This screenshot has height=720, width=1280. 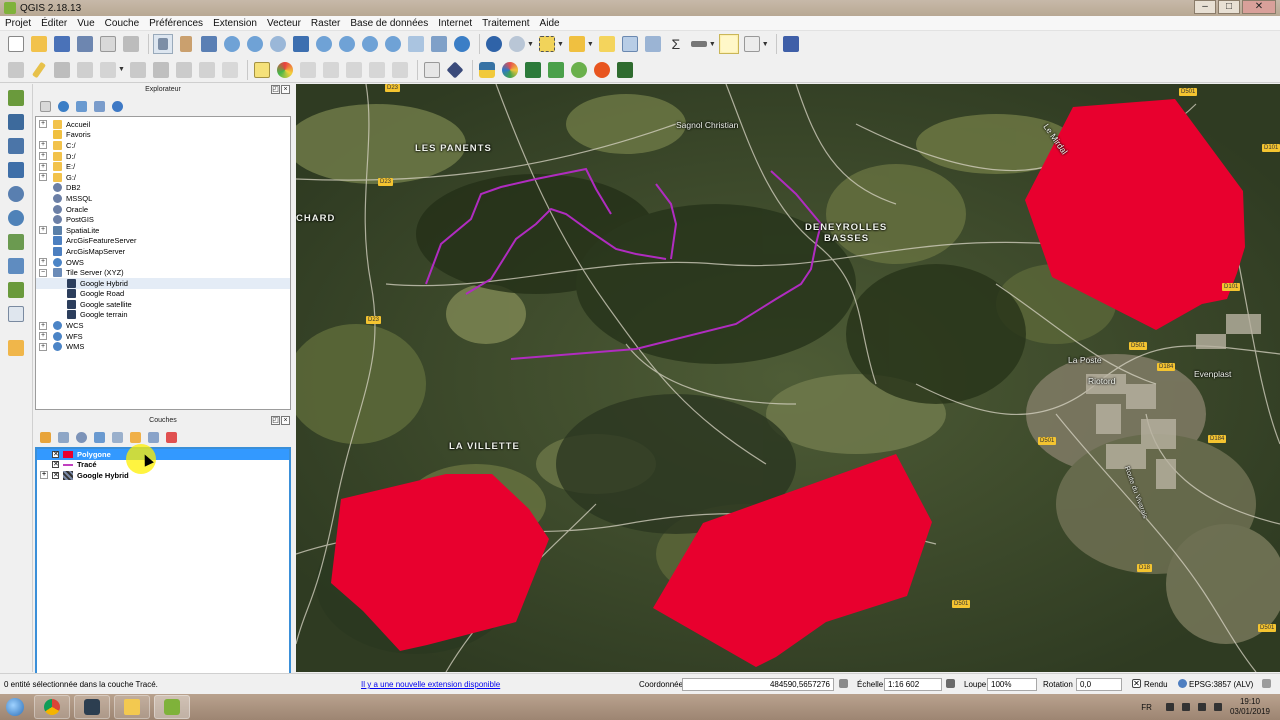 I want to click on explorer-item: + E:/, so click(x=163, y=166).